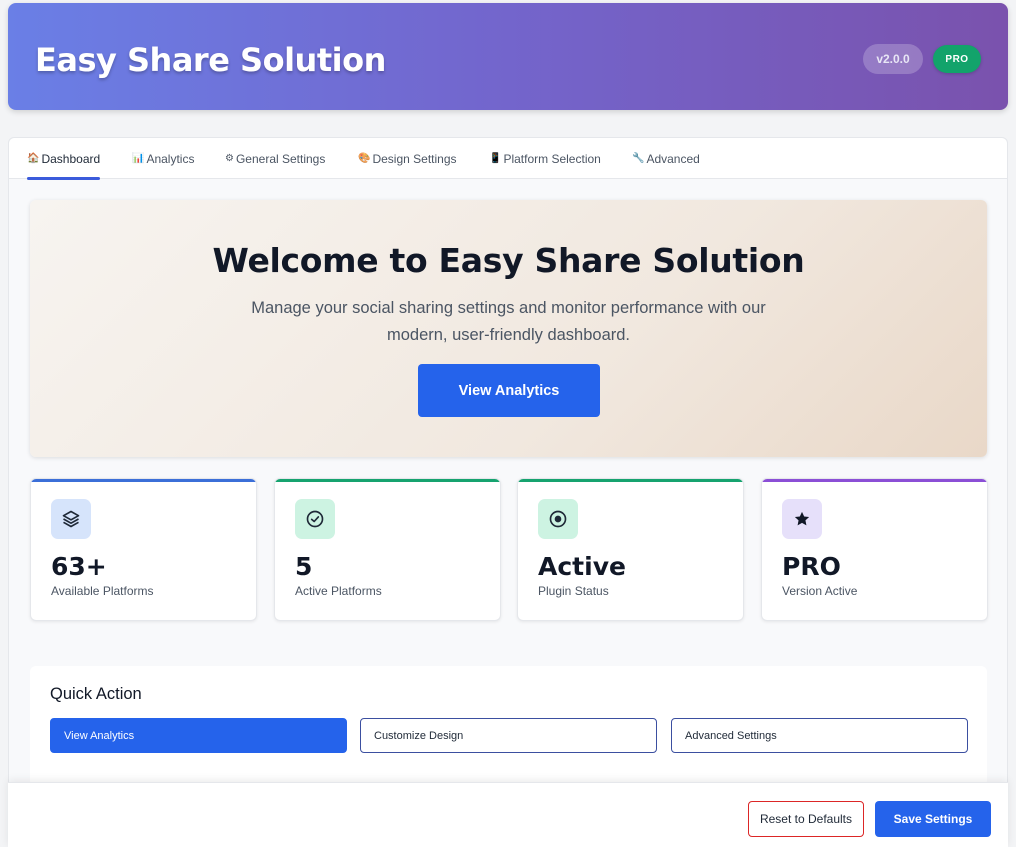 The width and height of the screenshot is (1016, 847). Describe the element at coordinates (143, 549) in the screenshot. I see `stat-card-available-platforms: 63+ Available Platforms` at that location.